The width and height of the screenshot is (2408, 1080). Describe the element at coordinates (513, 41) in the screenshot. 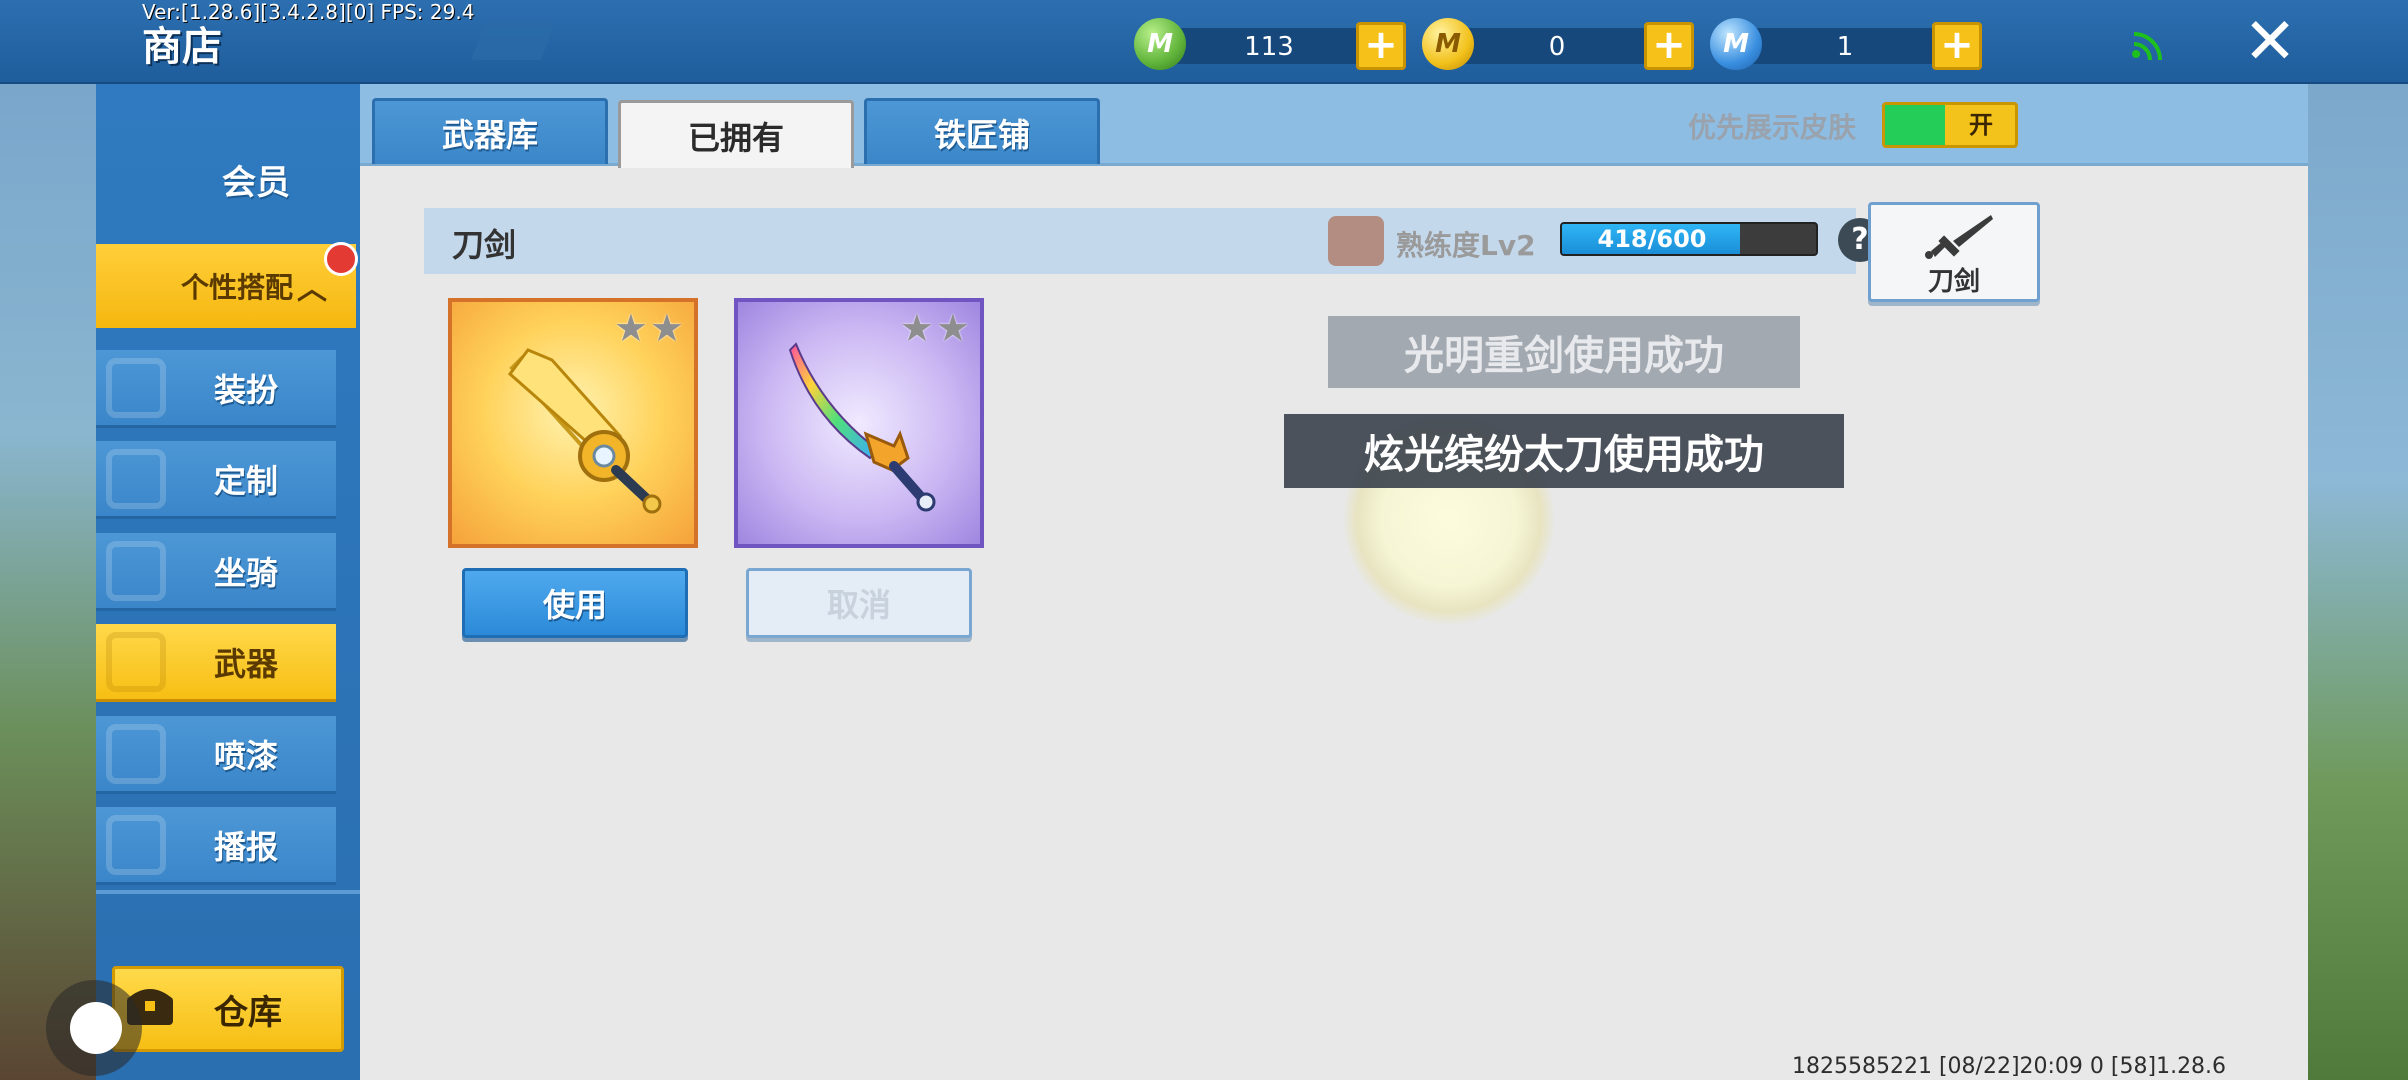

I see `decorative-stripe` at that location.